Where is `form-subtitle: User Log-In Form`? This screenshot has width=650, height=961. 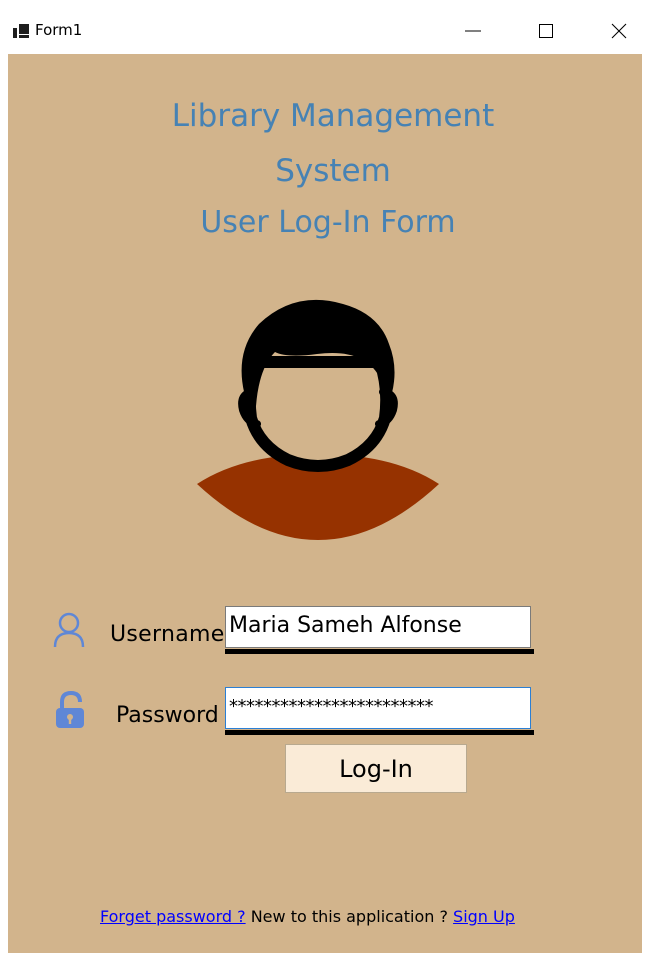 form-subtitle: User Log-In Form is located at coordinates (328, 222).